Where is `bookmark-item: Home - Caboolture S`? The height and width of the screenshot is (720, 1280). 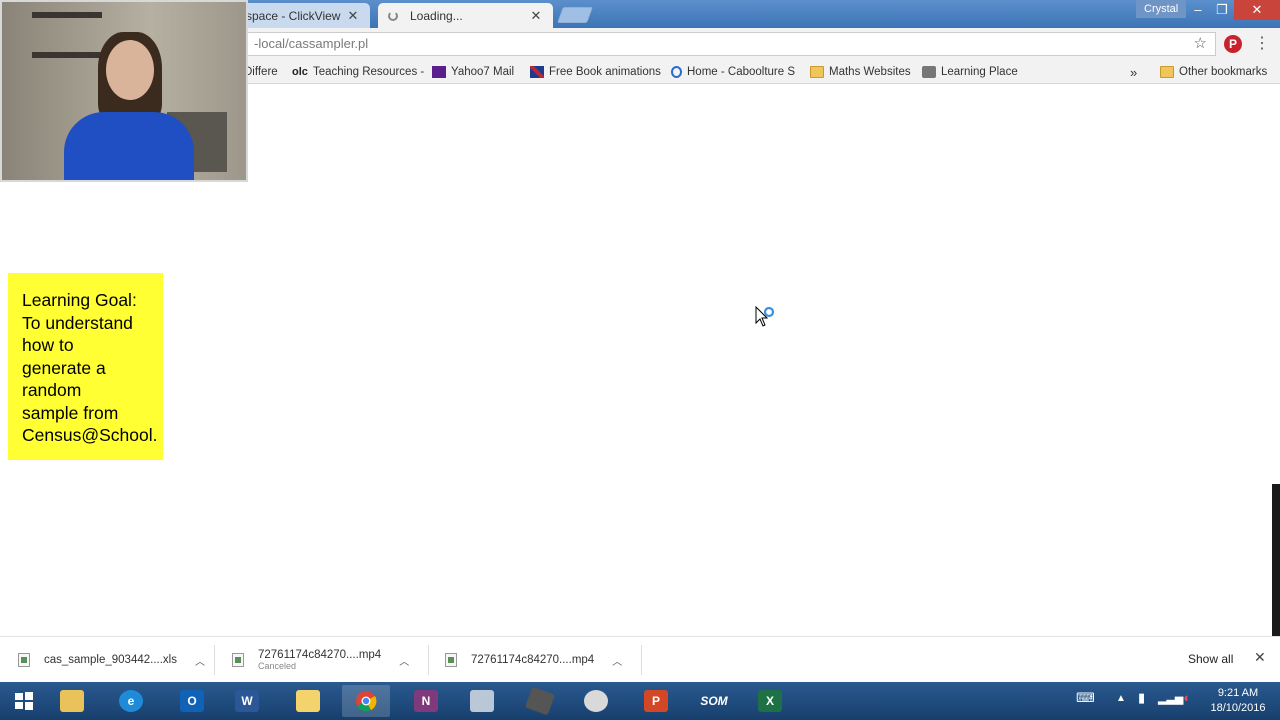 bookmark-item: Home - Caboolture S is located at coordinates (733, 72).